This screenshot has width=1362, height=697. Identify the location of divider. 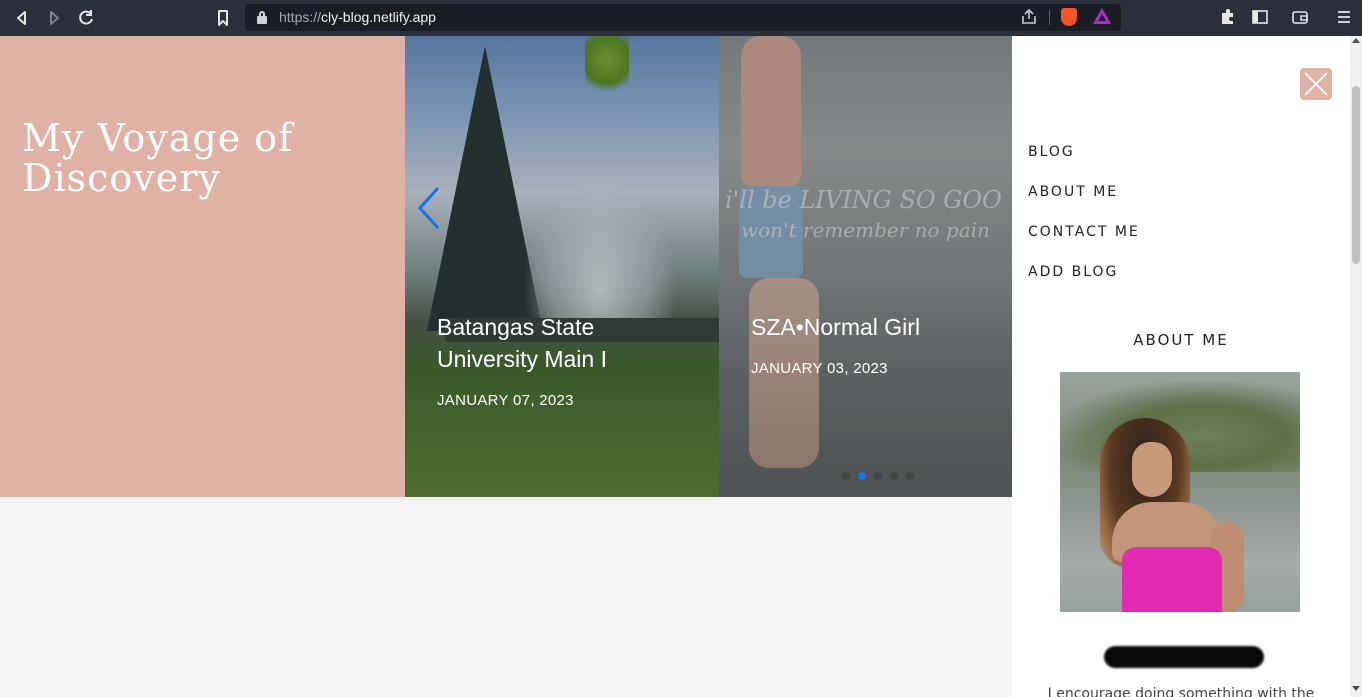
(1049, 17).